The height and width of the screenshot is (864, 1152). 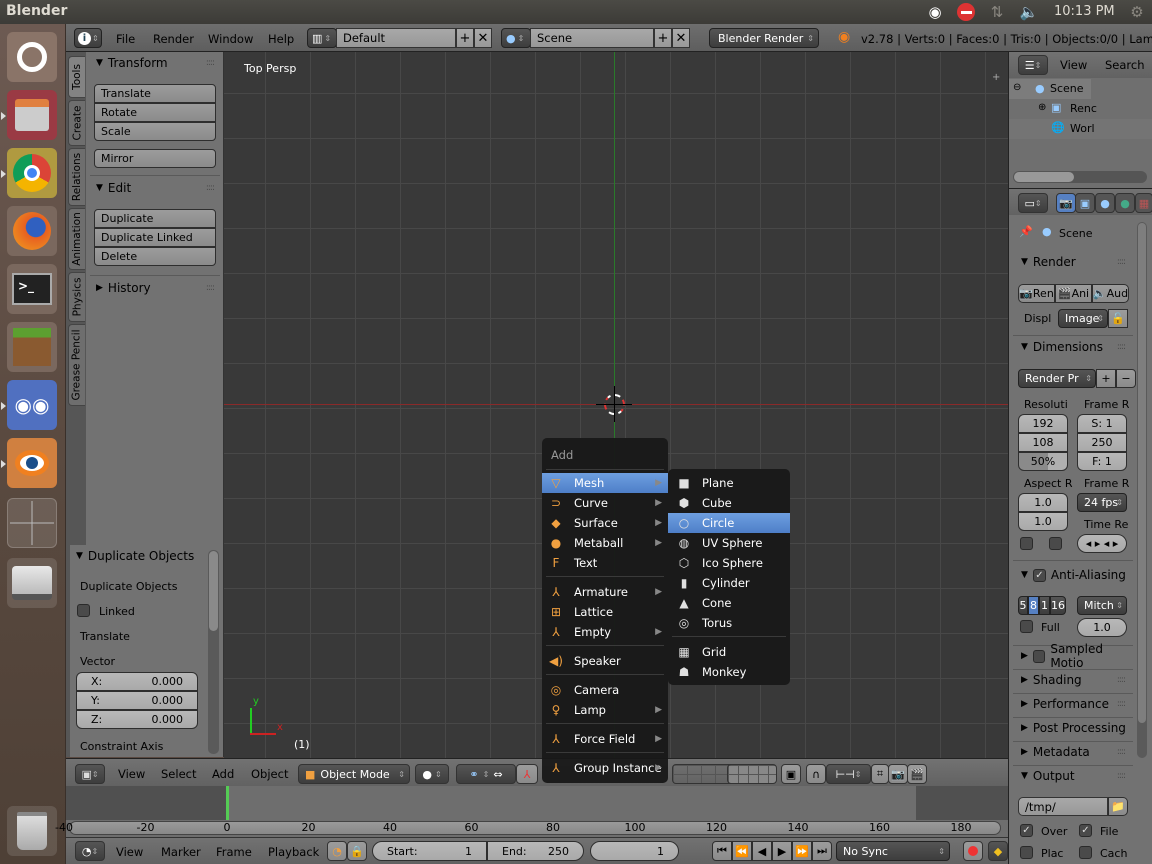 I want to click on lock-camera-icon: ▣, so click(x=791, y=774).